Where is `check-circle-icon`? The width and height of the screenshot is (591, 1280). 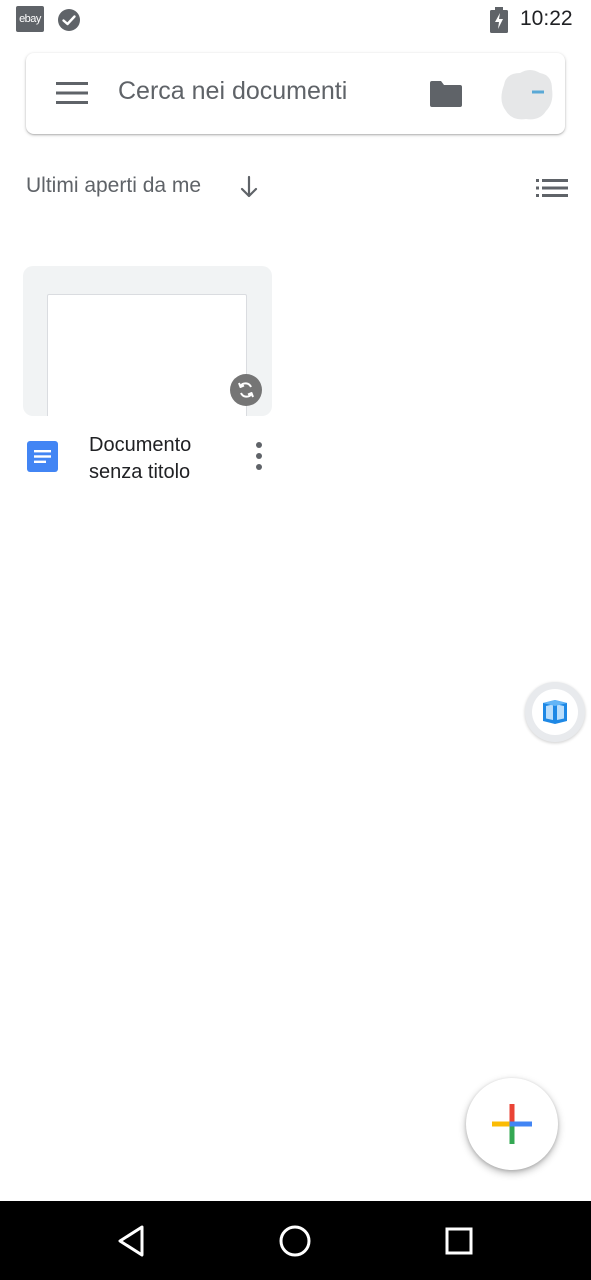
check-circle-icon is located at coordinates (69, 20).